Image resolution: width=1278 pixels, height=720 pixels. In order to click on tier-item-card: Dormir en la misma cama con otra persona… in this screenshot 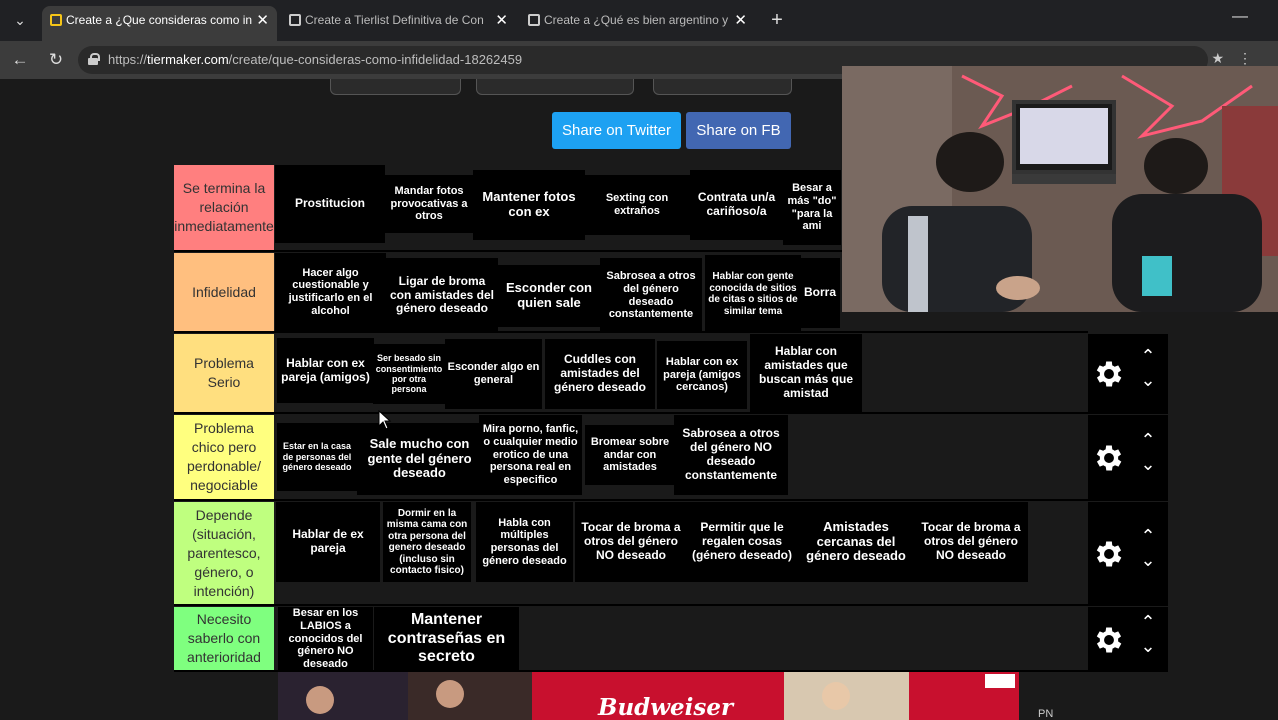, I will do `click(427, 542)`.